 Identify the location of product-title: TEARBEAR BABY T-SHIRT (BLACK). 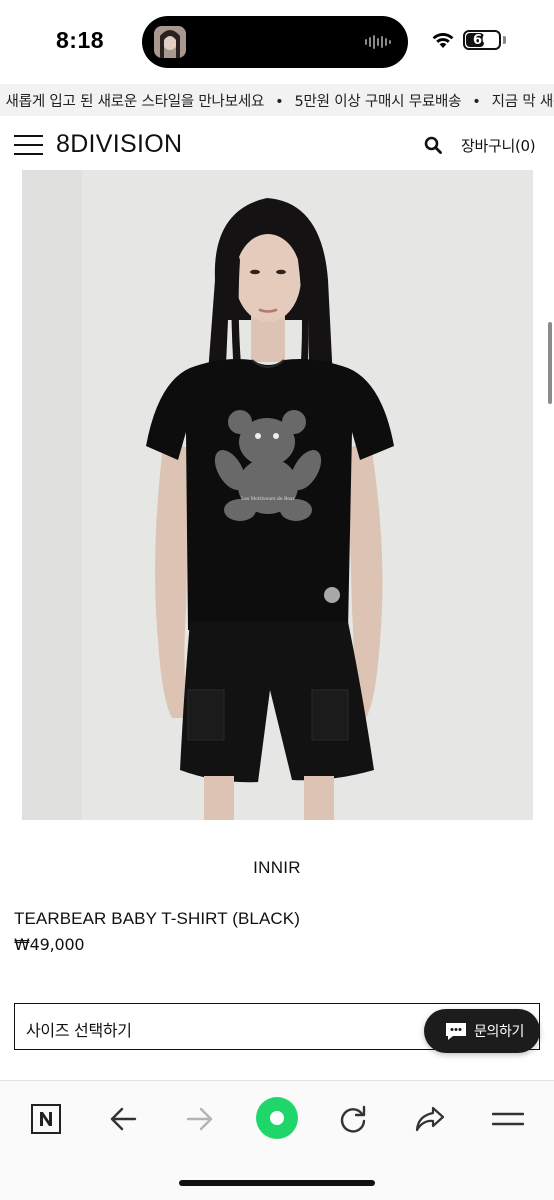
(157, 918).